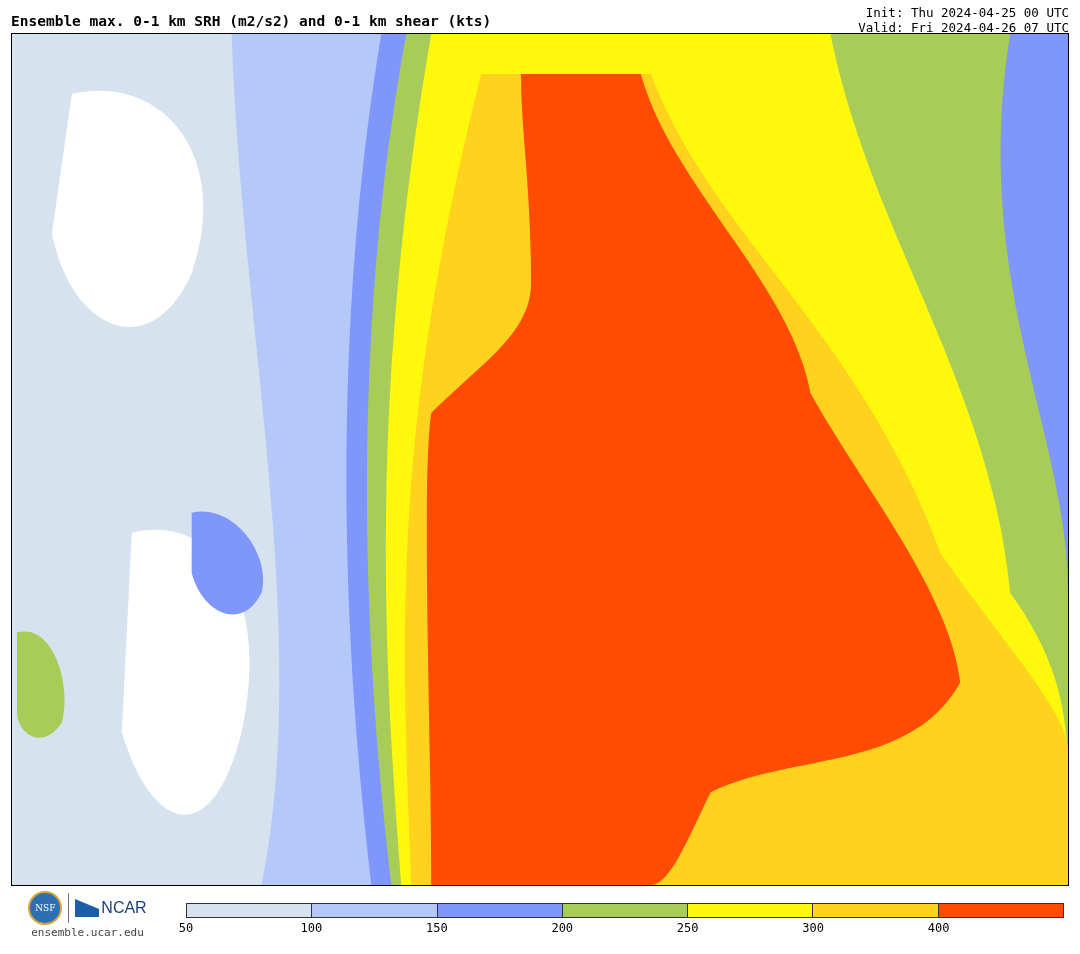 The width and height of the screenshot is (1080, 954). What do you see at coordinates (437, 928) in the screenshot?
I see `scale-label: 150` at bounding box center [437, 928].